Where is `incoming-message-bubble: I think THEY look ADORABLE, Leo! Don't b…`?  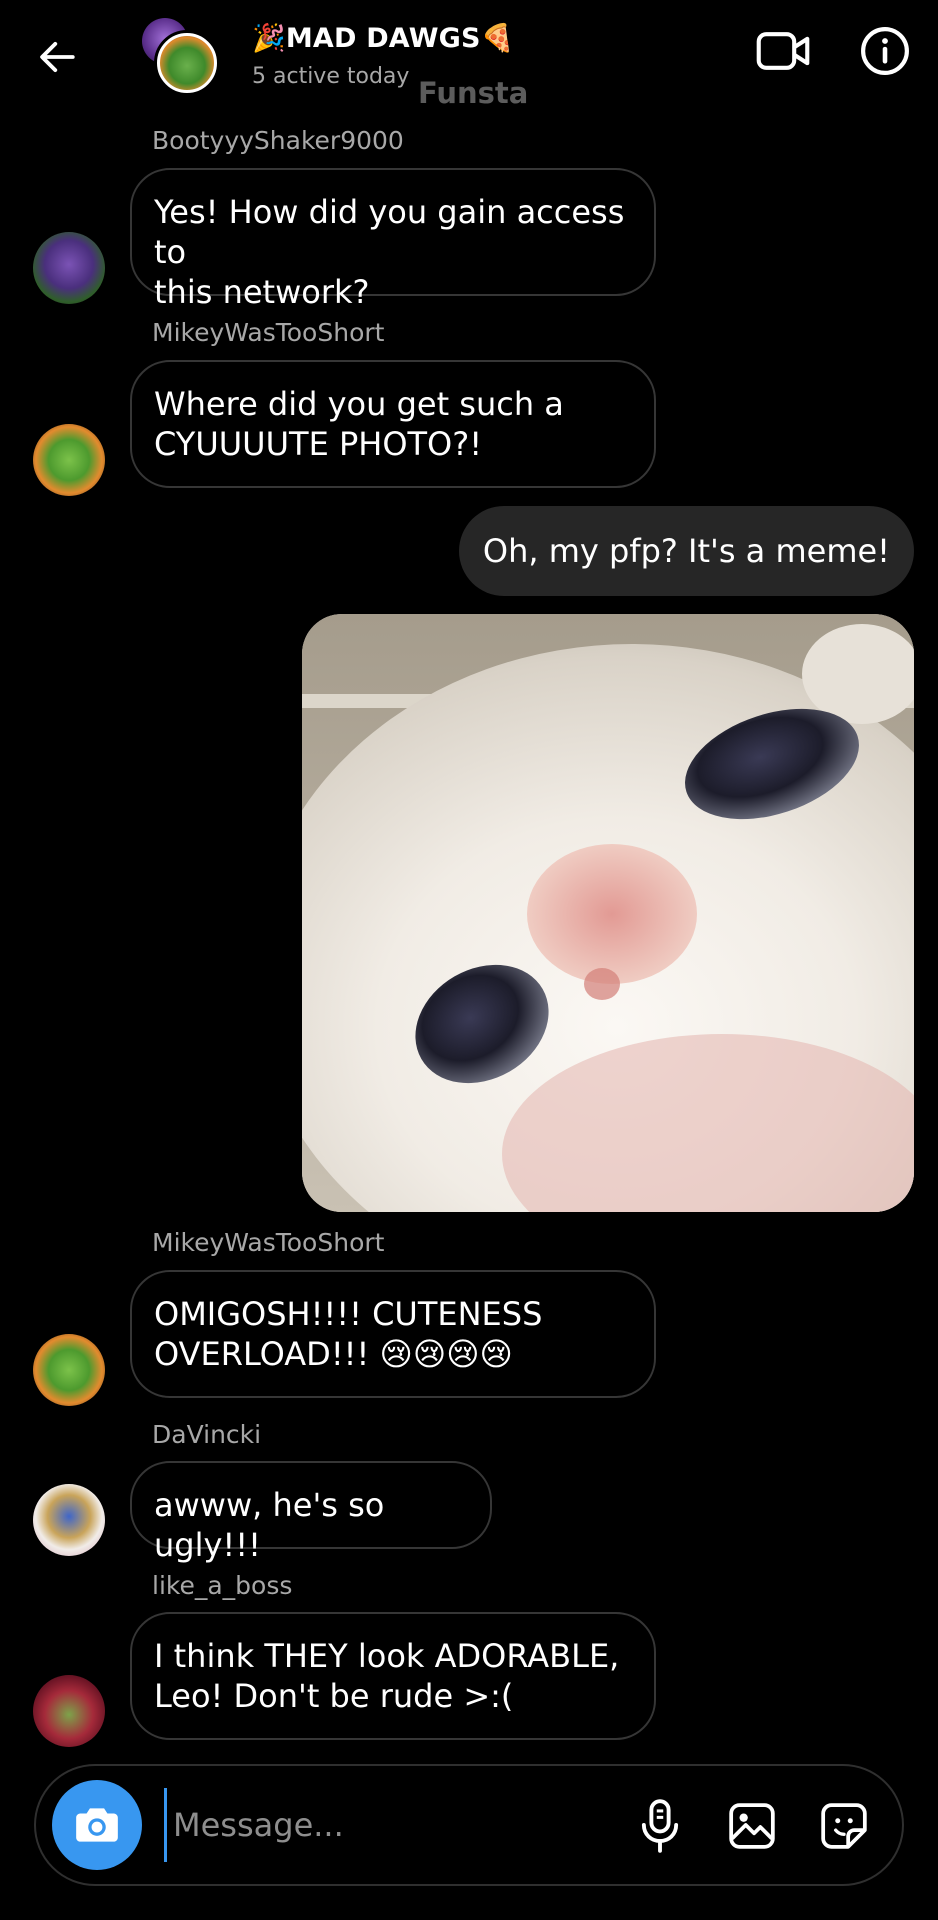
incoming-message-bubble: I think THEY look ADORABLE, Leo! Don't b… is located at coordinates (393, 1676).